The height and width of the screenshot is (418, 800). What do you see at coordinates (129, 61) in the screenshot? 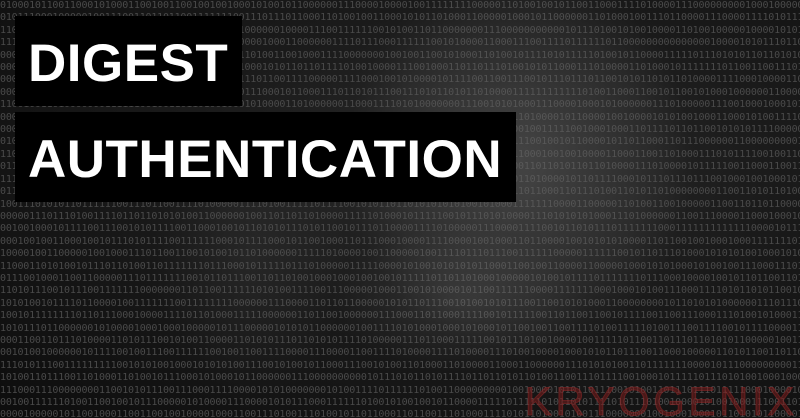
I see `title-line-1: DIGEST` at bounding box center [129, 61].